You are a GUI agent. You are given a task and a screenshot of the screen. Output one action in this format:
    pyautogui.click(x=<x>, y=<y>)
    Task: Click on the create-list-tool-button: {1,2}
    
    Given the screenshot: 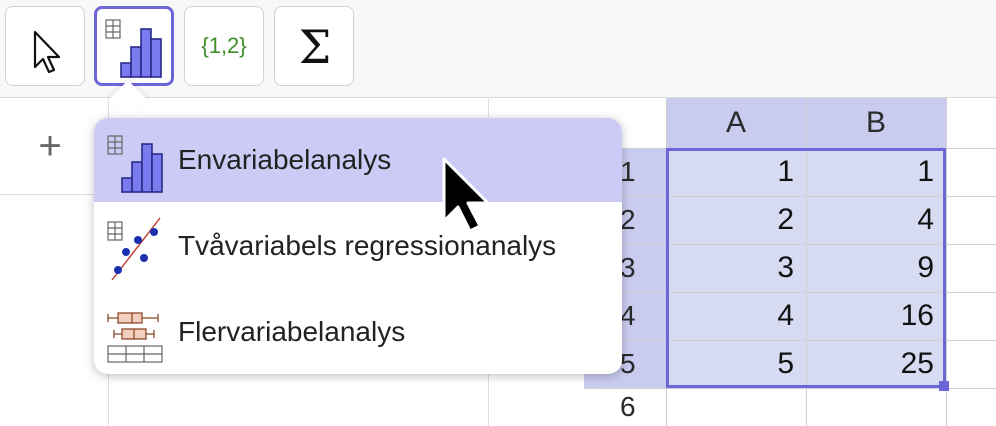 What is the action you would take?
    pyautogui.click(x=224, y=46)
    